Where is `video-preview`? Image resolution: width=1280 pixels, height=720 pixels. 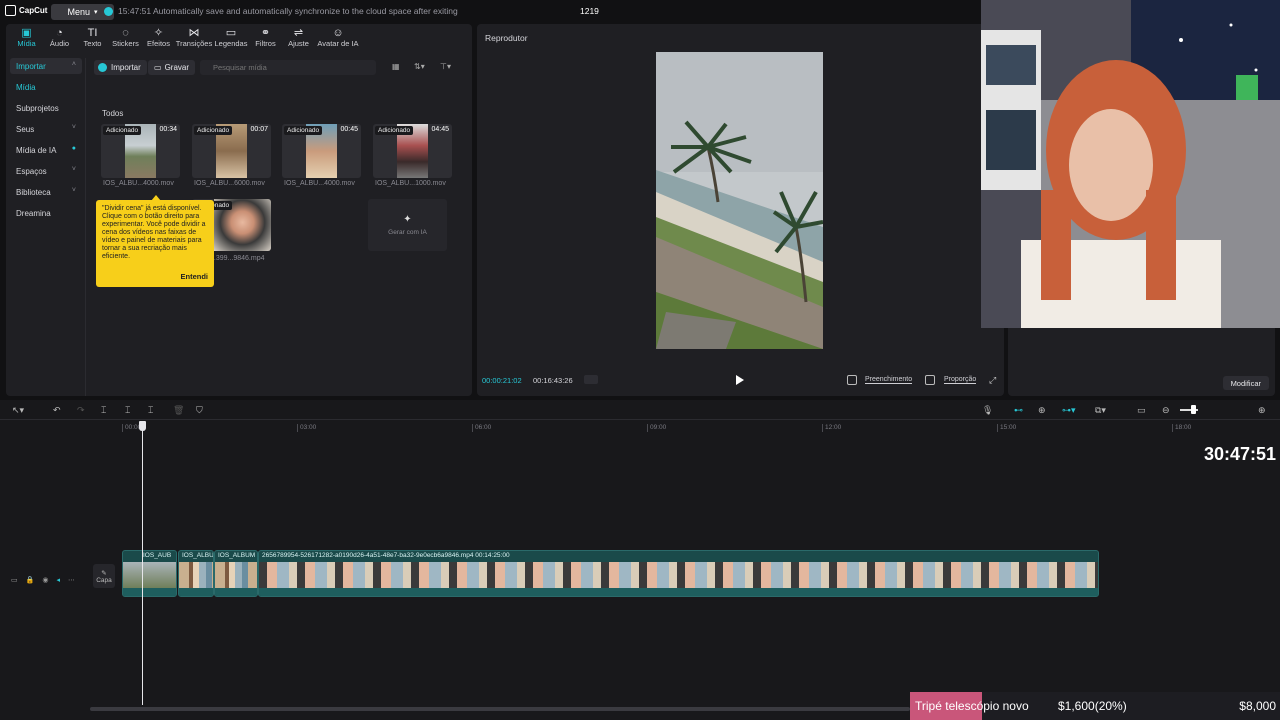 video-preview is located at coordinates (739, 200).